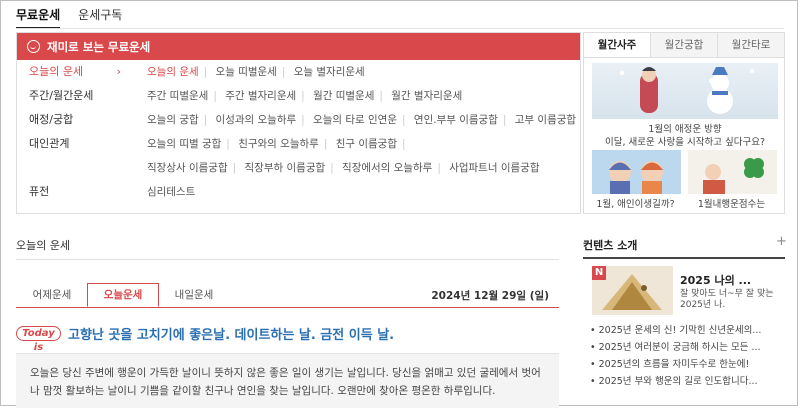 This screenshot has height=408, width=800. I want to click on link-couple-name-match: 연인.부부 이름궁합, so click(456, 120).